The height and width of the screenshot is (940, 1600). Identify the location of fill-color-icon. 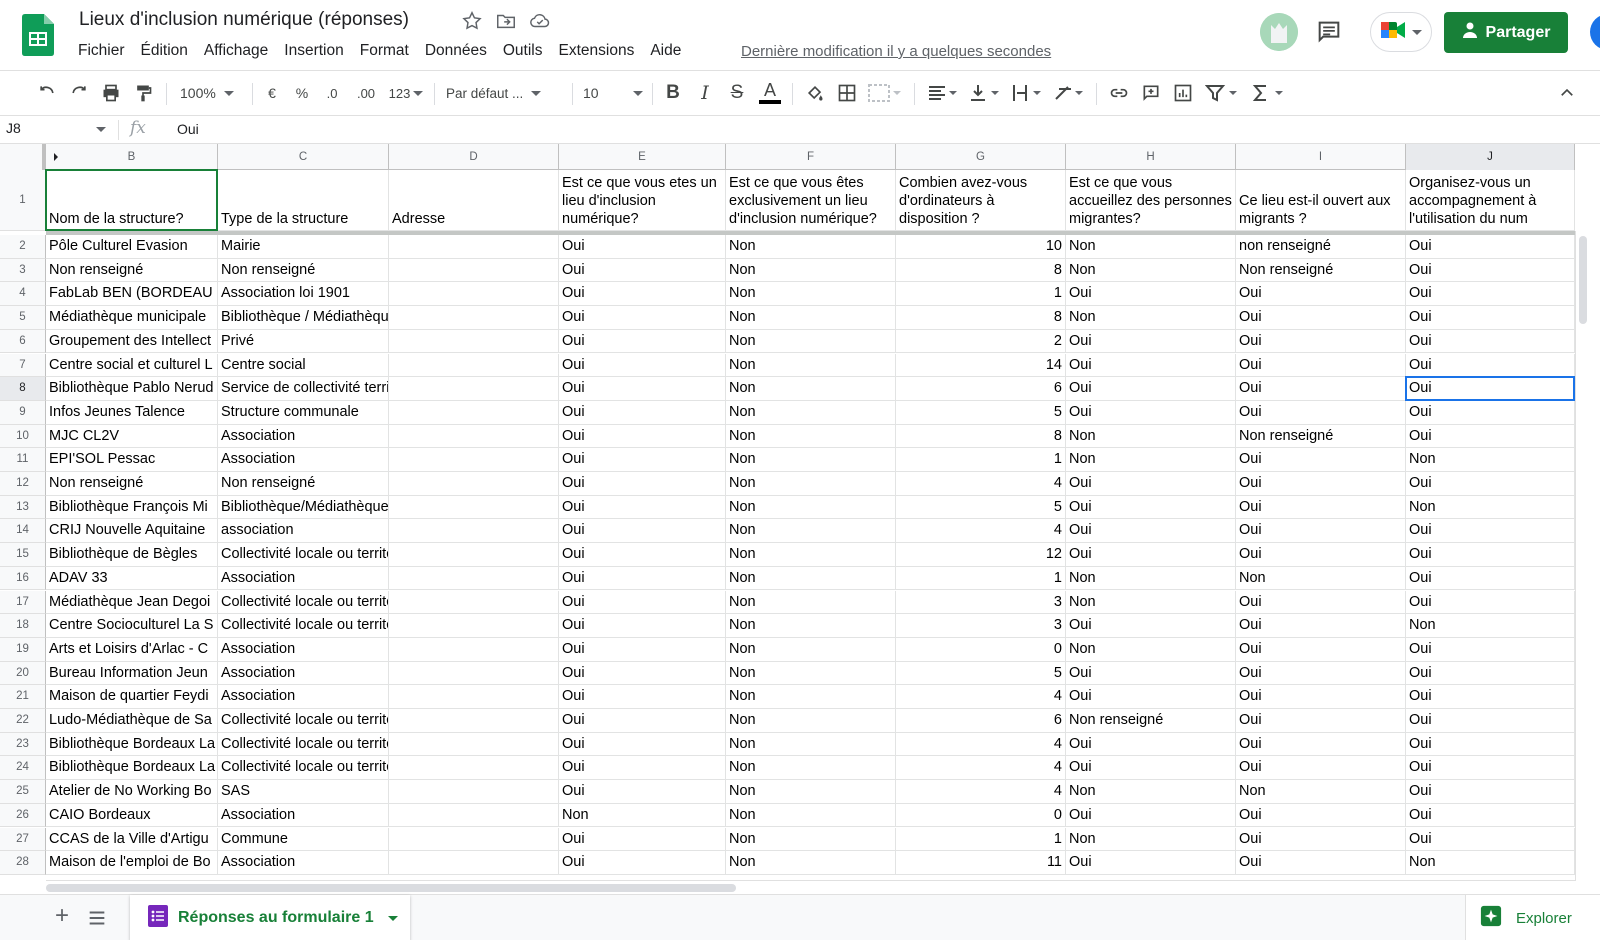
(815, 93).